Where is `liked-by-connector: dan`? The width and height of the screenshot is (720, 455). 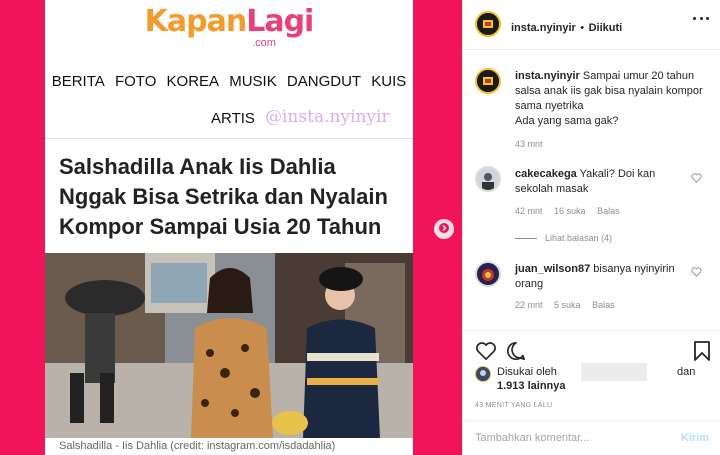 liked-by-connector: dan is located at coordinates (686, 372).